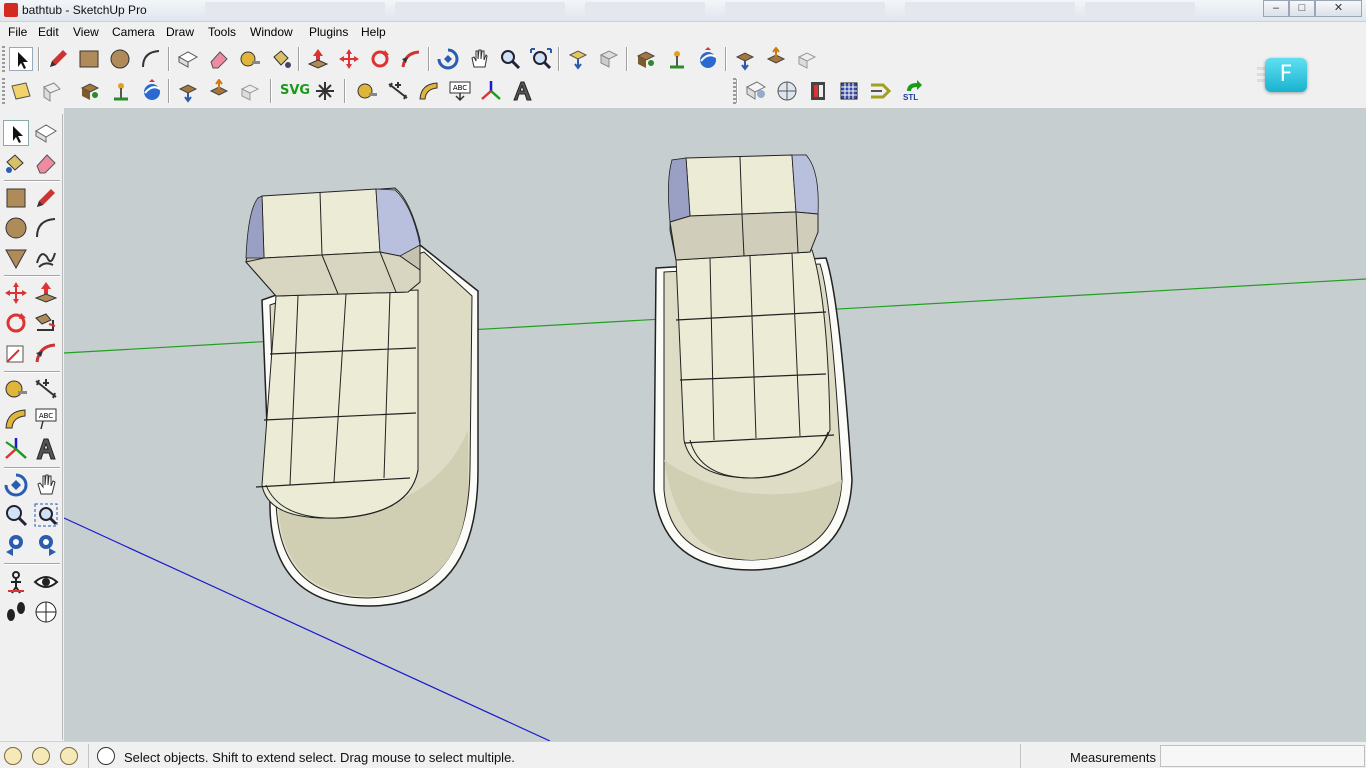  What do you see at coordinates (411, 59) in the screenshot?
I see `follow-me-icon` at bounding box center [411, 59].